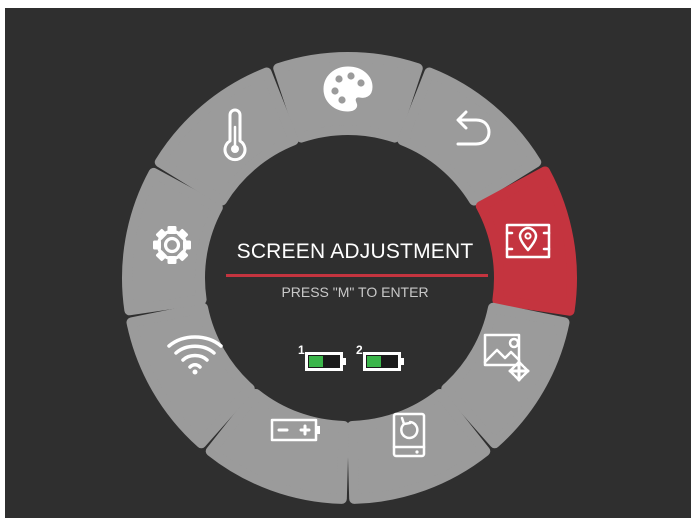 The image size is (696, 526). What do you see at coordinates (469, 136) in the screenshot?
I see `menu-item-back` at bounding box center [469, 136].